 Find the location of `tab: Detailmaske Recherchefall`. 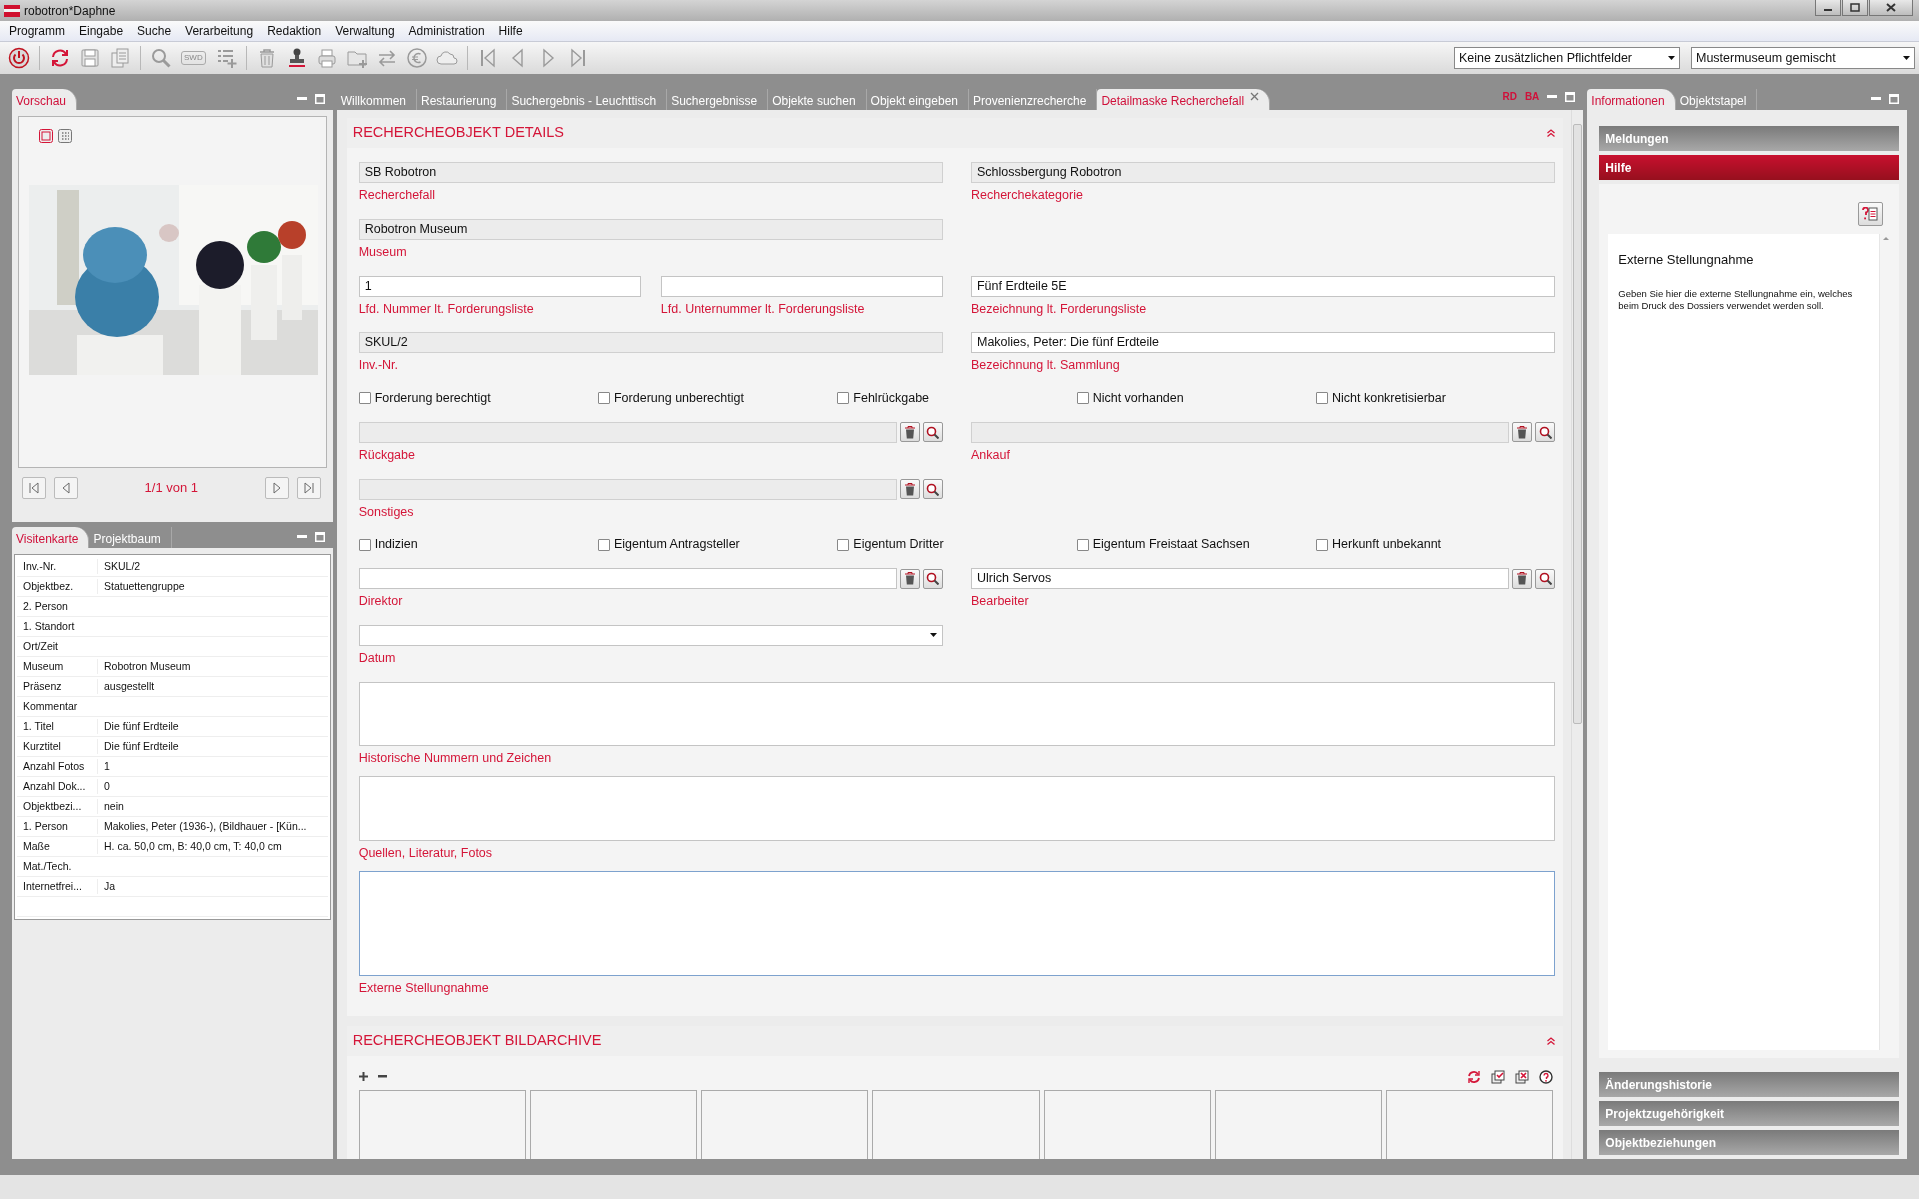

tab: Detailmaske Recherchefall is located at coordinates (1184, 99).